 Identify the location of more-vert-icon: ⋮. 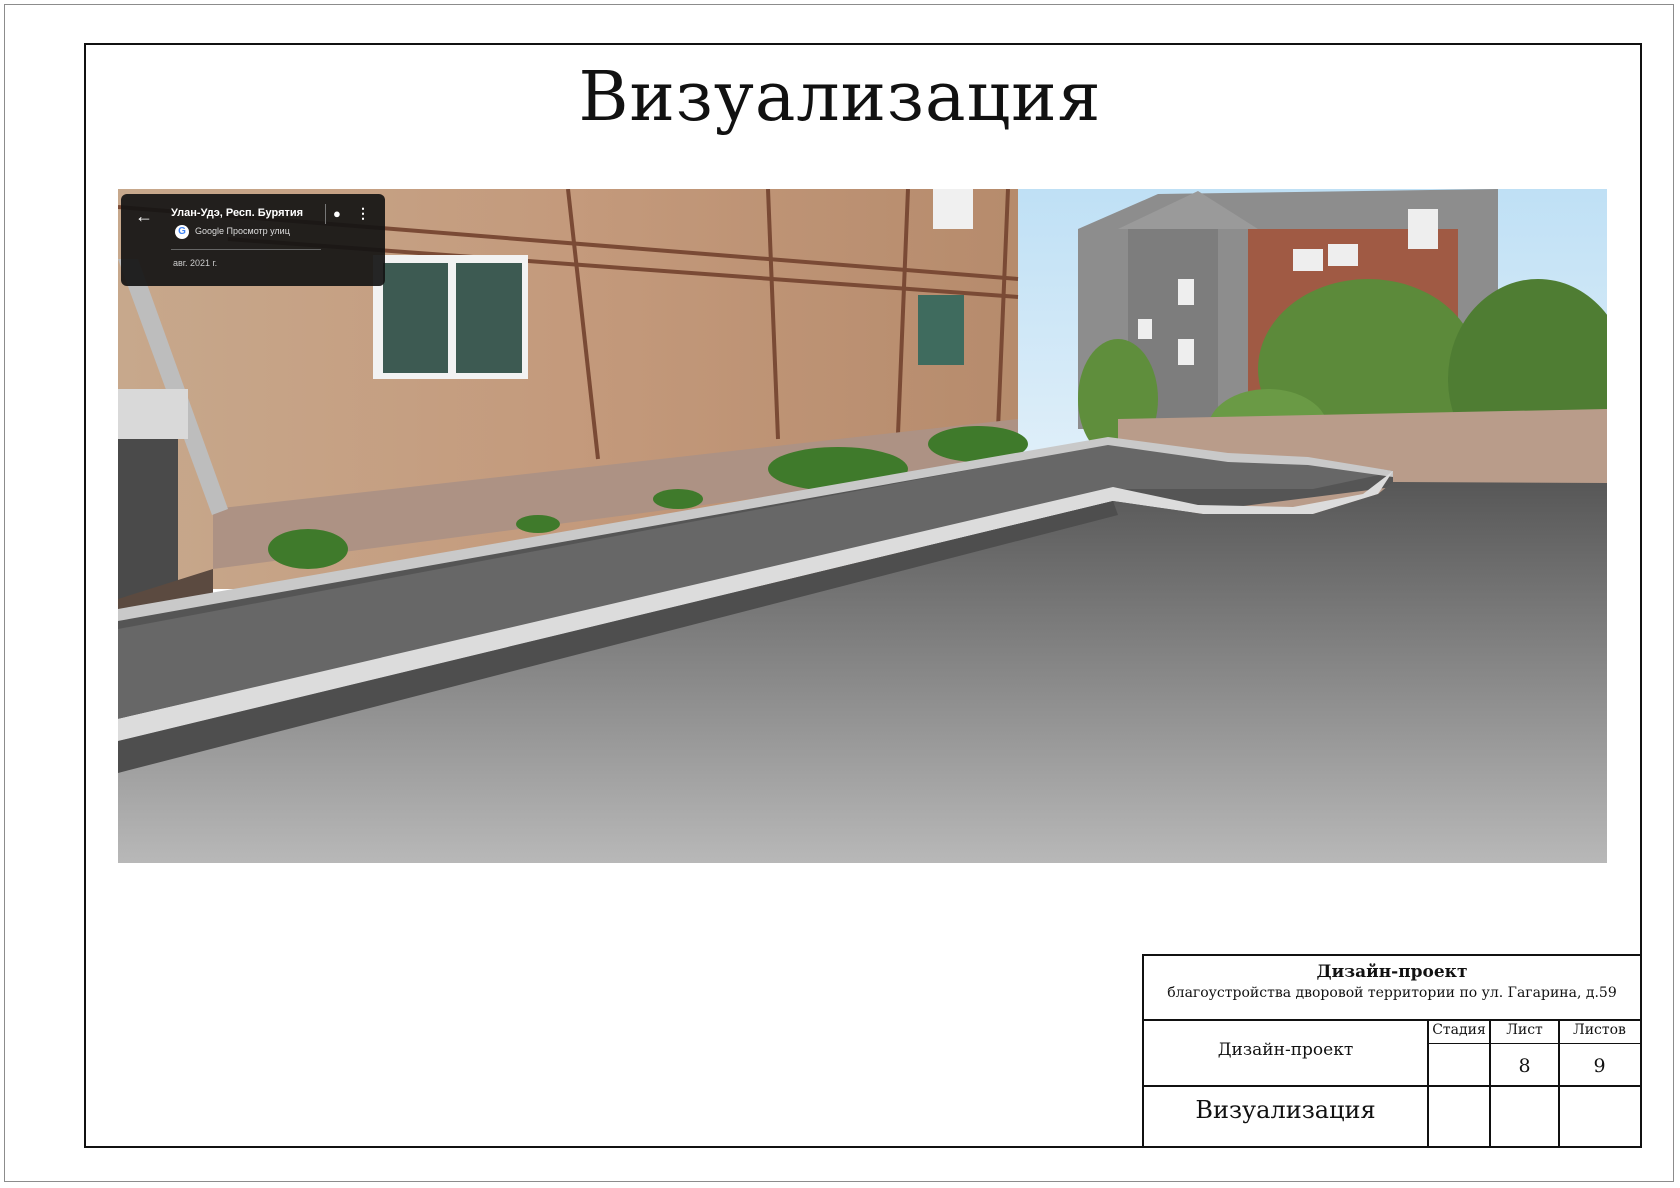
(363, 213).